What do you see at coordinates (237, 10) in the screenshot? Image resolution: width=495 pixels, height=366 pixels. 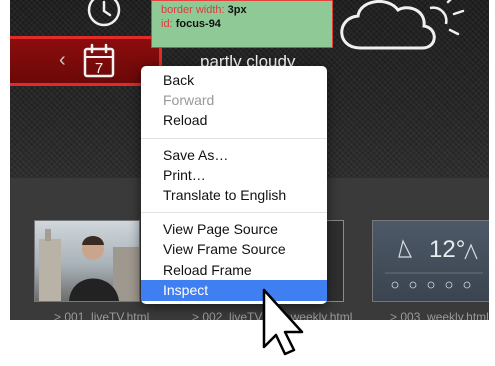 I see `tooltip-value-1: 3px` at bounding box center [237, 10].